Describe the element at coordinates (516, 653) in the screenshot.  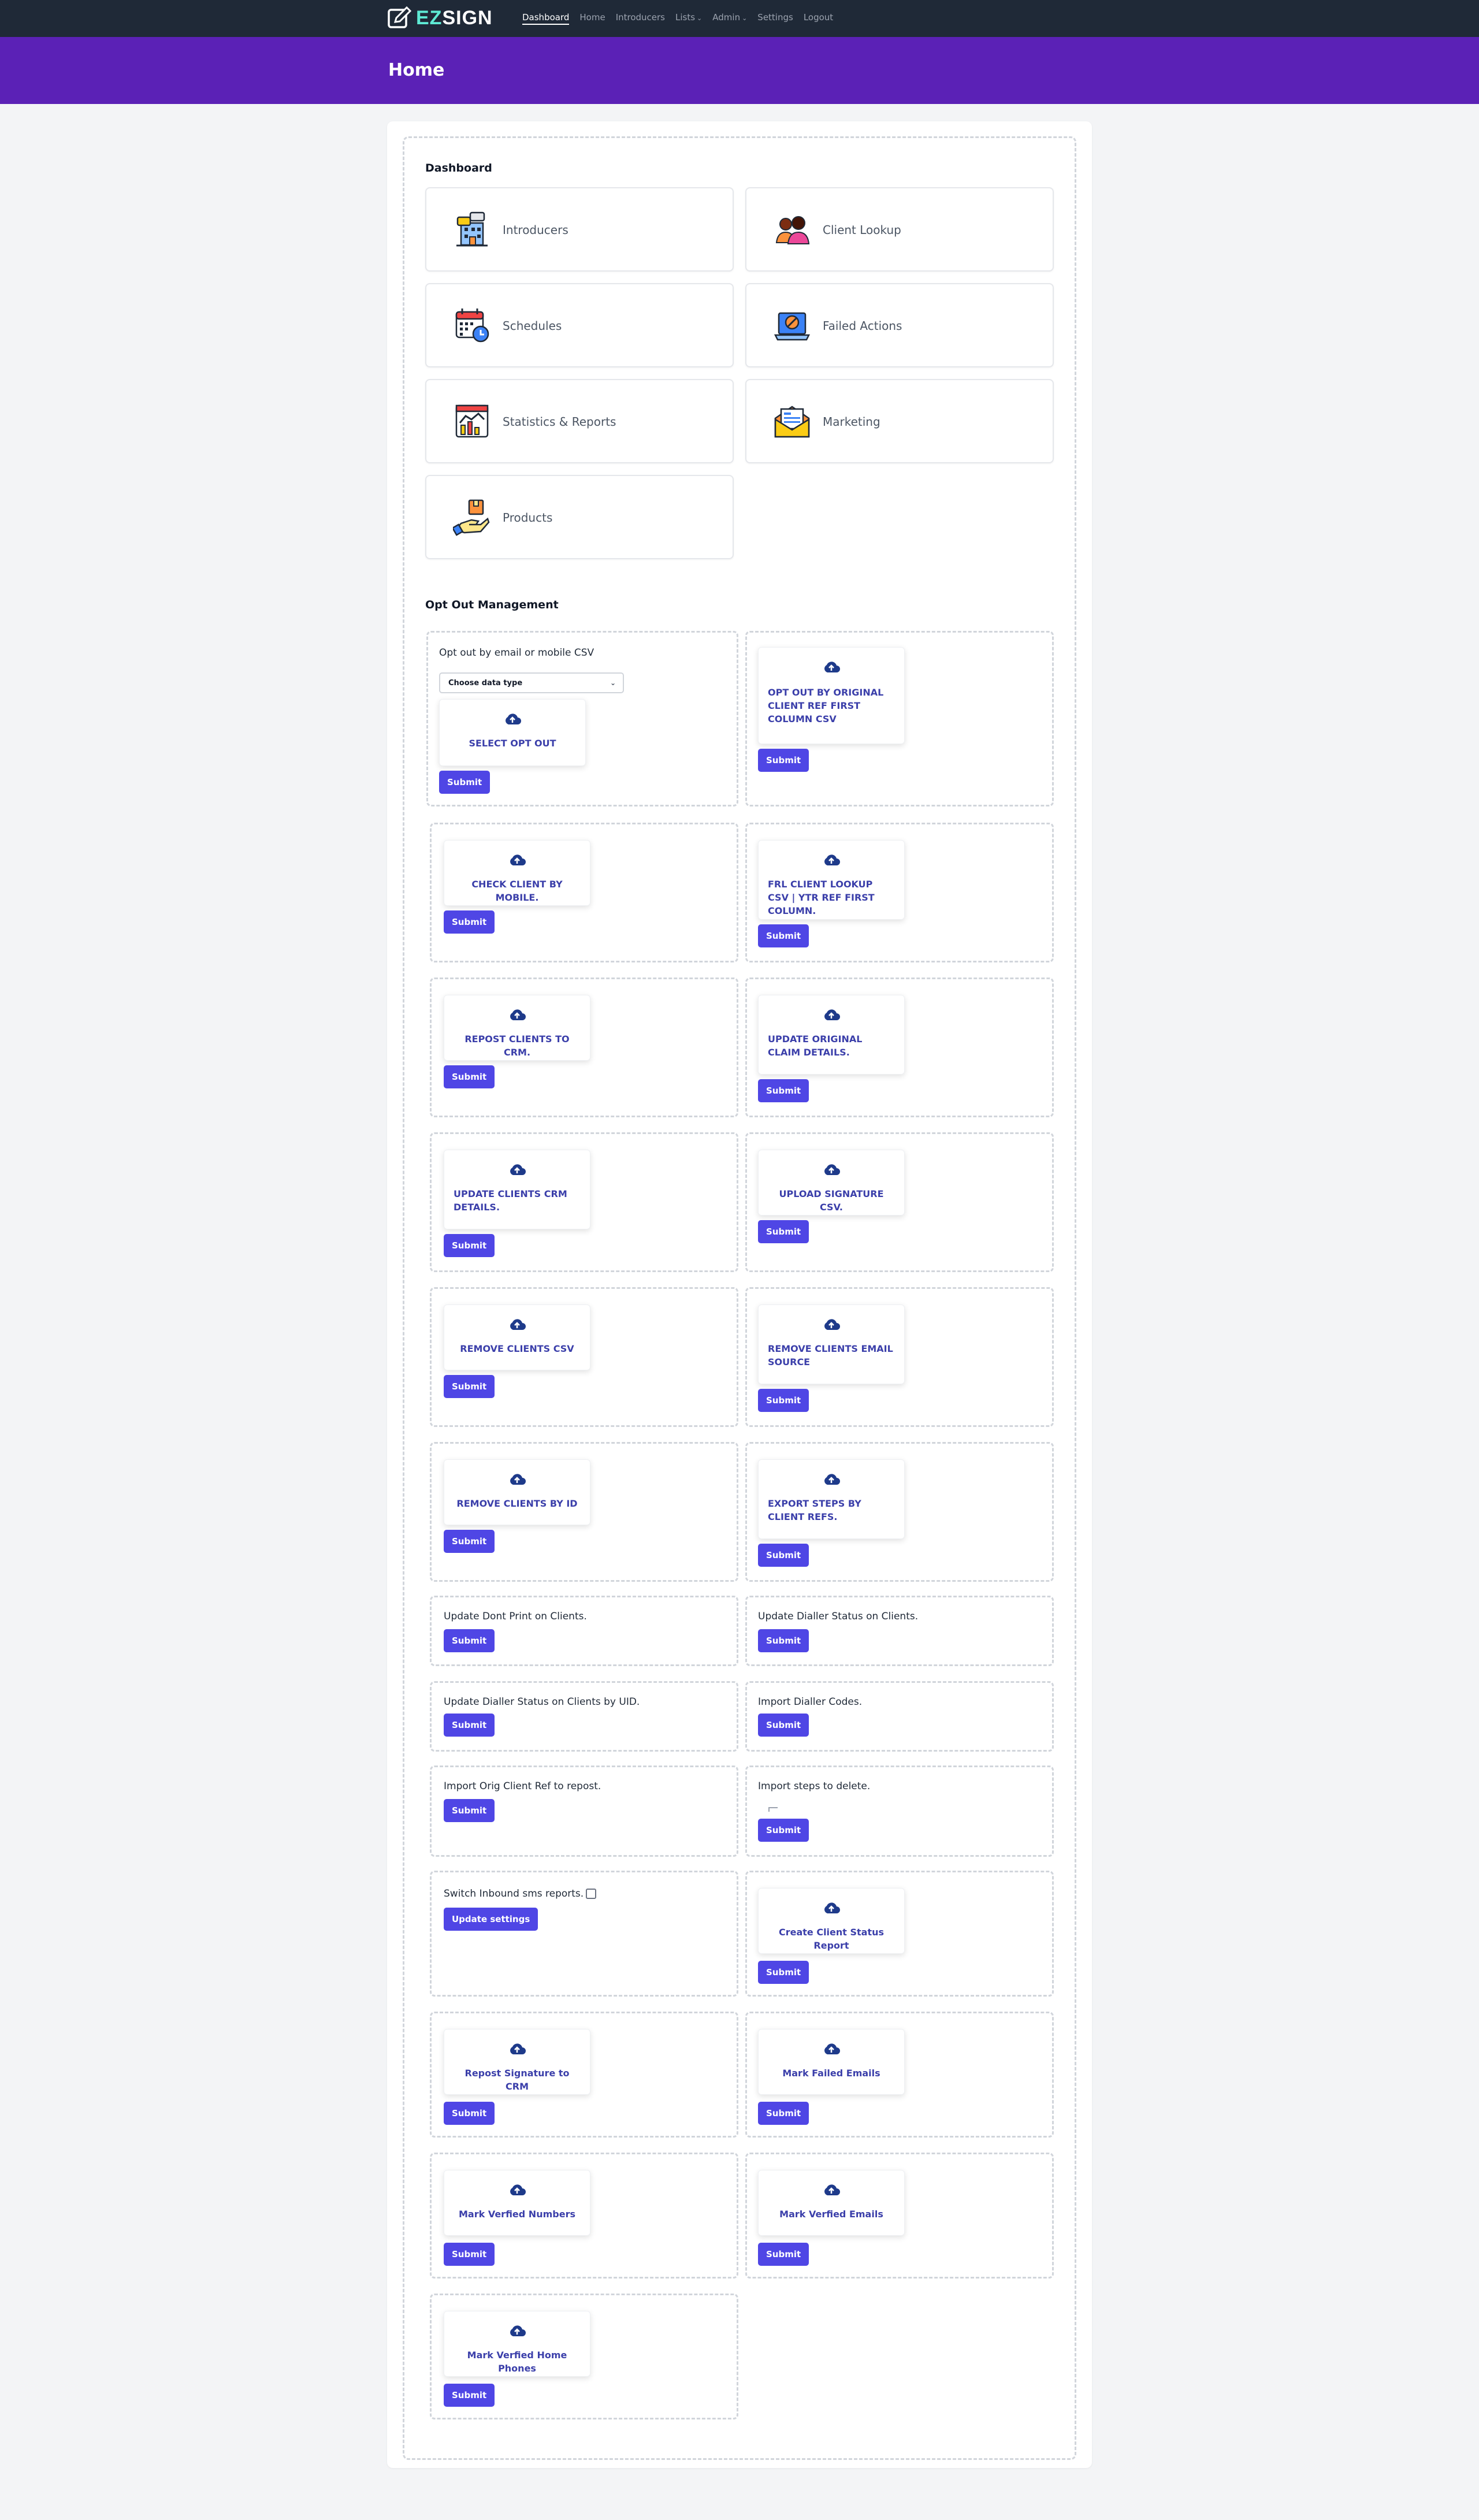
I see `optout-box-title: Opt out by email or mobile CSV` at that location.